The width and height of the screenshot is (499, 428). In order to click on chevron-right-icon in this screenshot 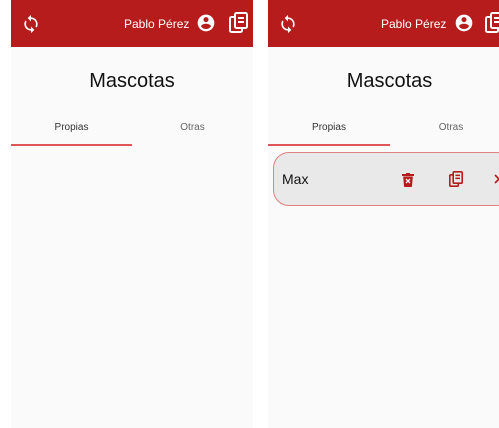, I will do `click(496, 179)`.